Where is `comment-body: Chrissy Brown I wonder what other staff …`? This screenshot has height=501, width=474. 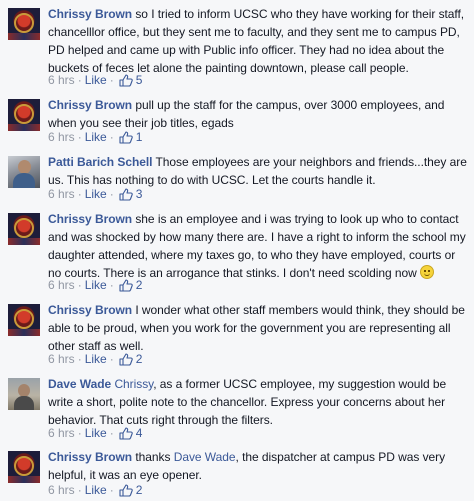 comment-body: Chrissy Brown I wonder what other staff … is located at coordinates (258, 328).